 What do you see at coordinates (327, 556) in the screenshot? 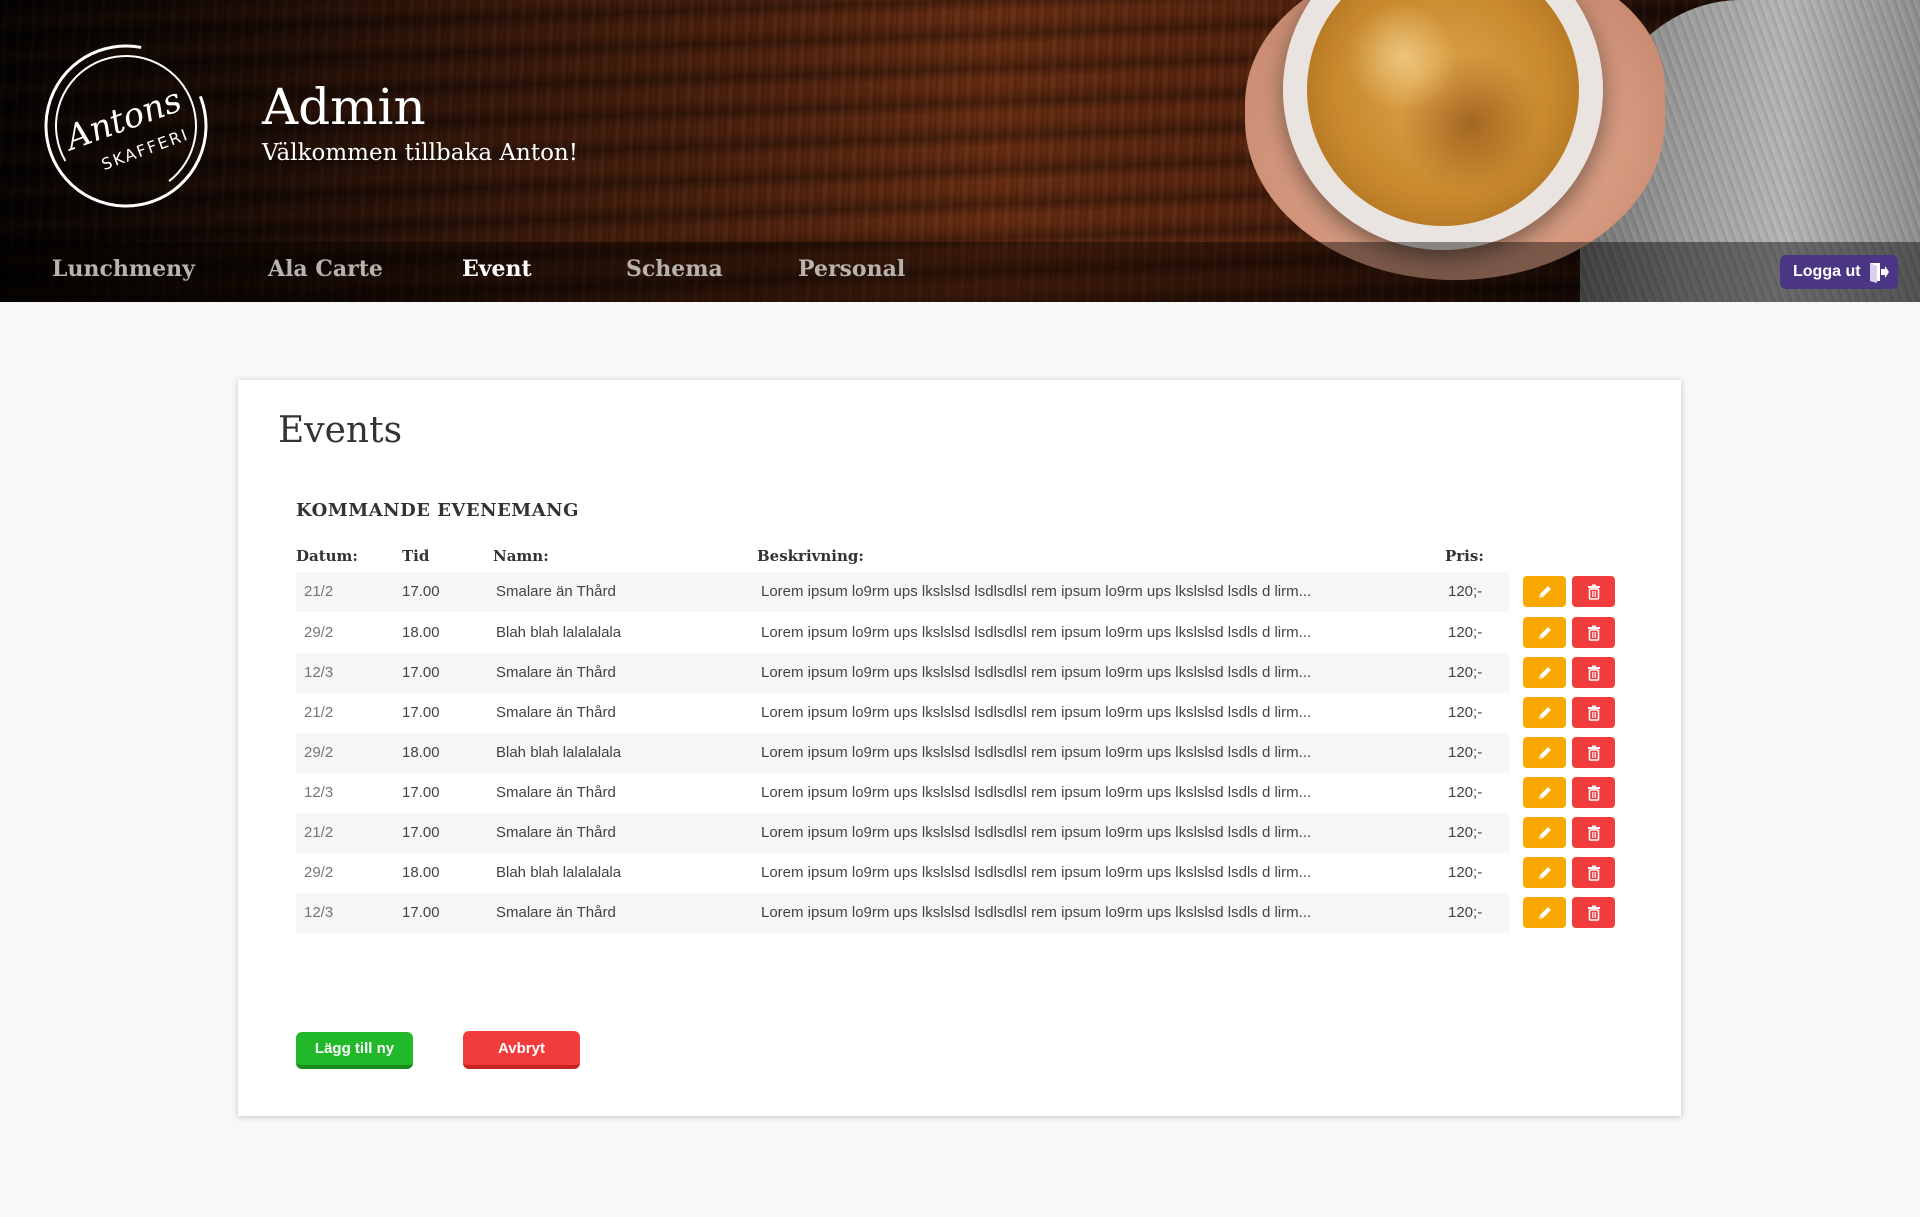
I see `column-header-date: Datum:` at bounding box center [327, 556].